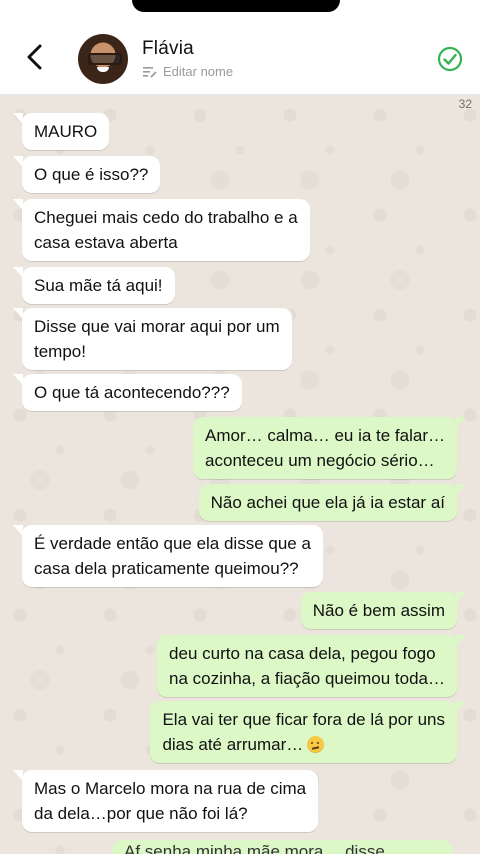 This screenshot has width=480, height=854. What do you see at coordinates (450, 59) in the screenshot?
I see `done-check-icon` at bounding box center [450, 59].